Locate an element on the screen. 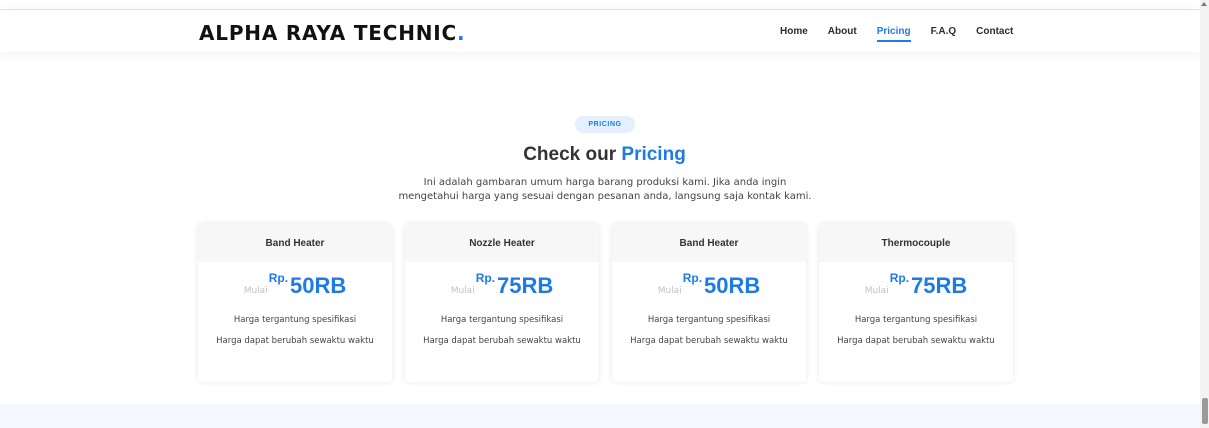  nav-faq: F.A.Q is located at coordinates (944, 34).